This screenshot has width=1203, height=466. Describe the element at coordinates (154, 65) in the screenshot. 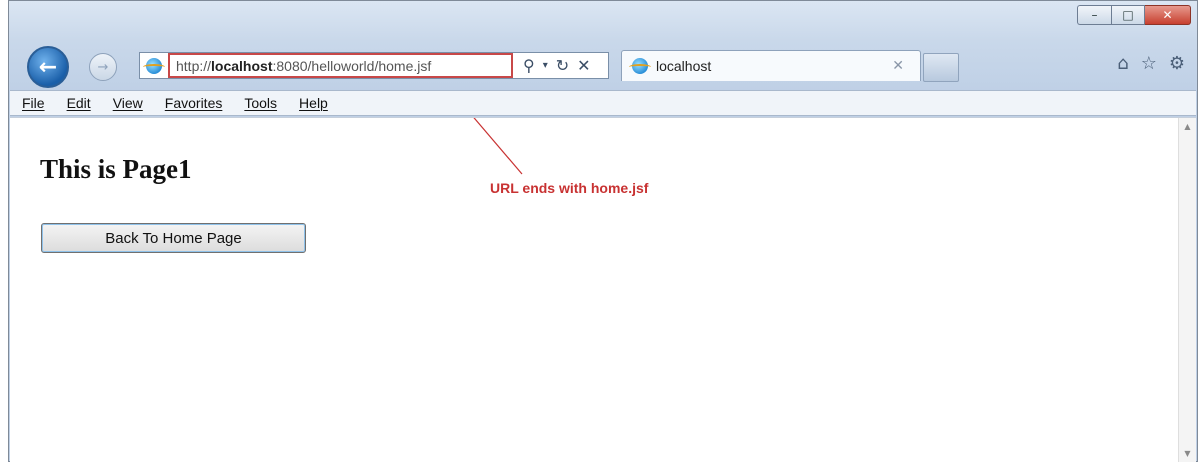

I see `ie-page-icon` at that location.